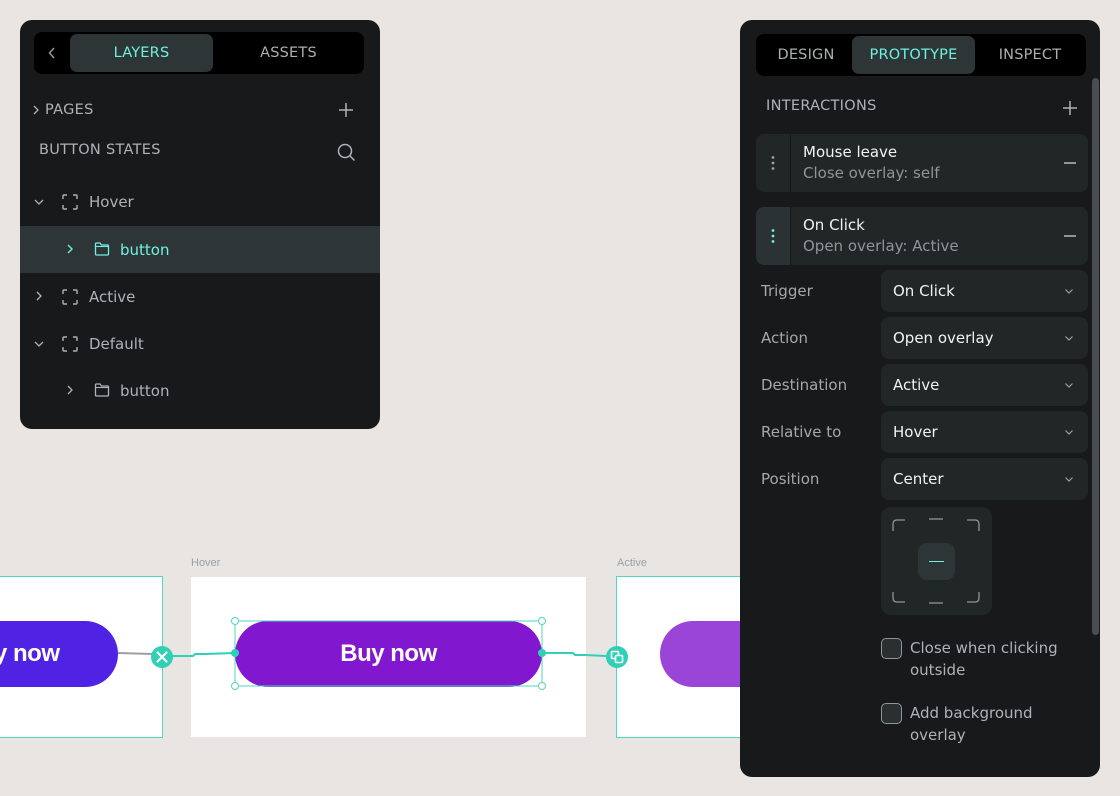 The image size is (1120, 796). I want to click on back-button, so click(52, 53).